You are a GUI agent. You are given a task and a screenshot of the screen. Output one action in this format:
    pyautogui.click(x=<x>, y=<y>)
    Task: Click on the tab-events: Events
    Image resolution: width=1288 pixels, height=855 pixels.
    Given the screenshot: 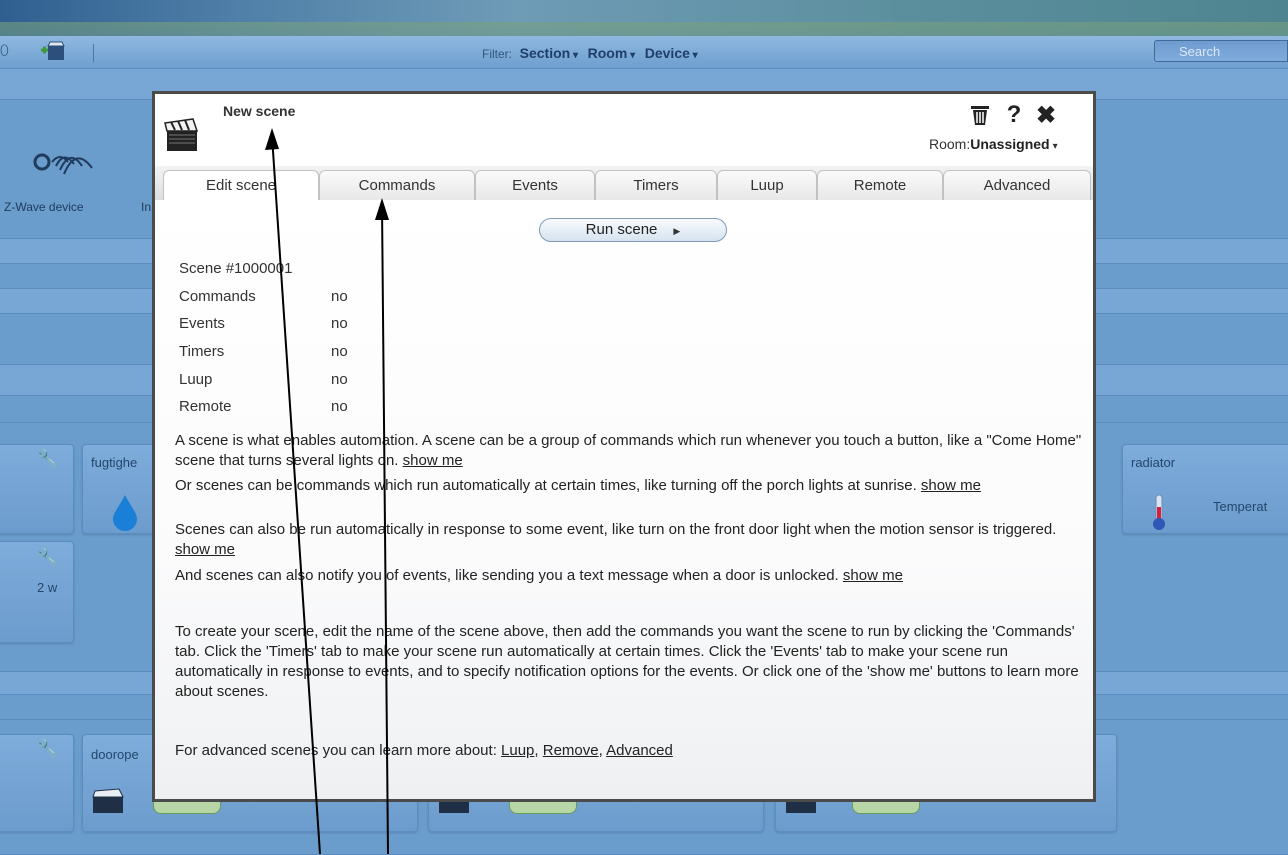 What is the action you would take?
    pyautogui.click(x=535, y=185)
    